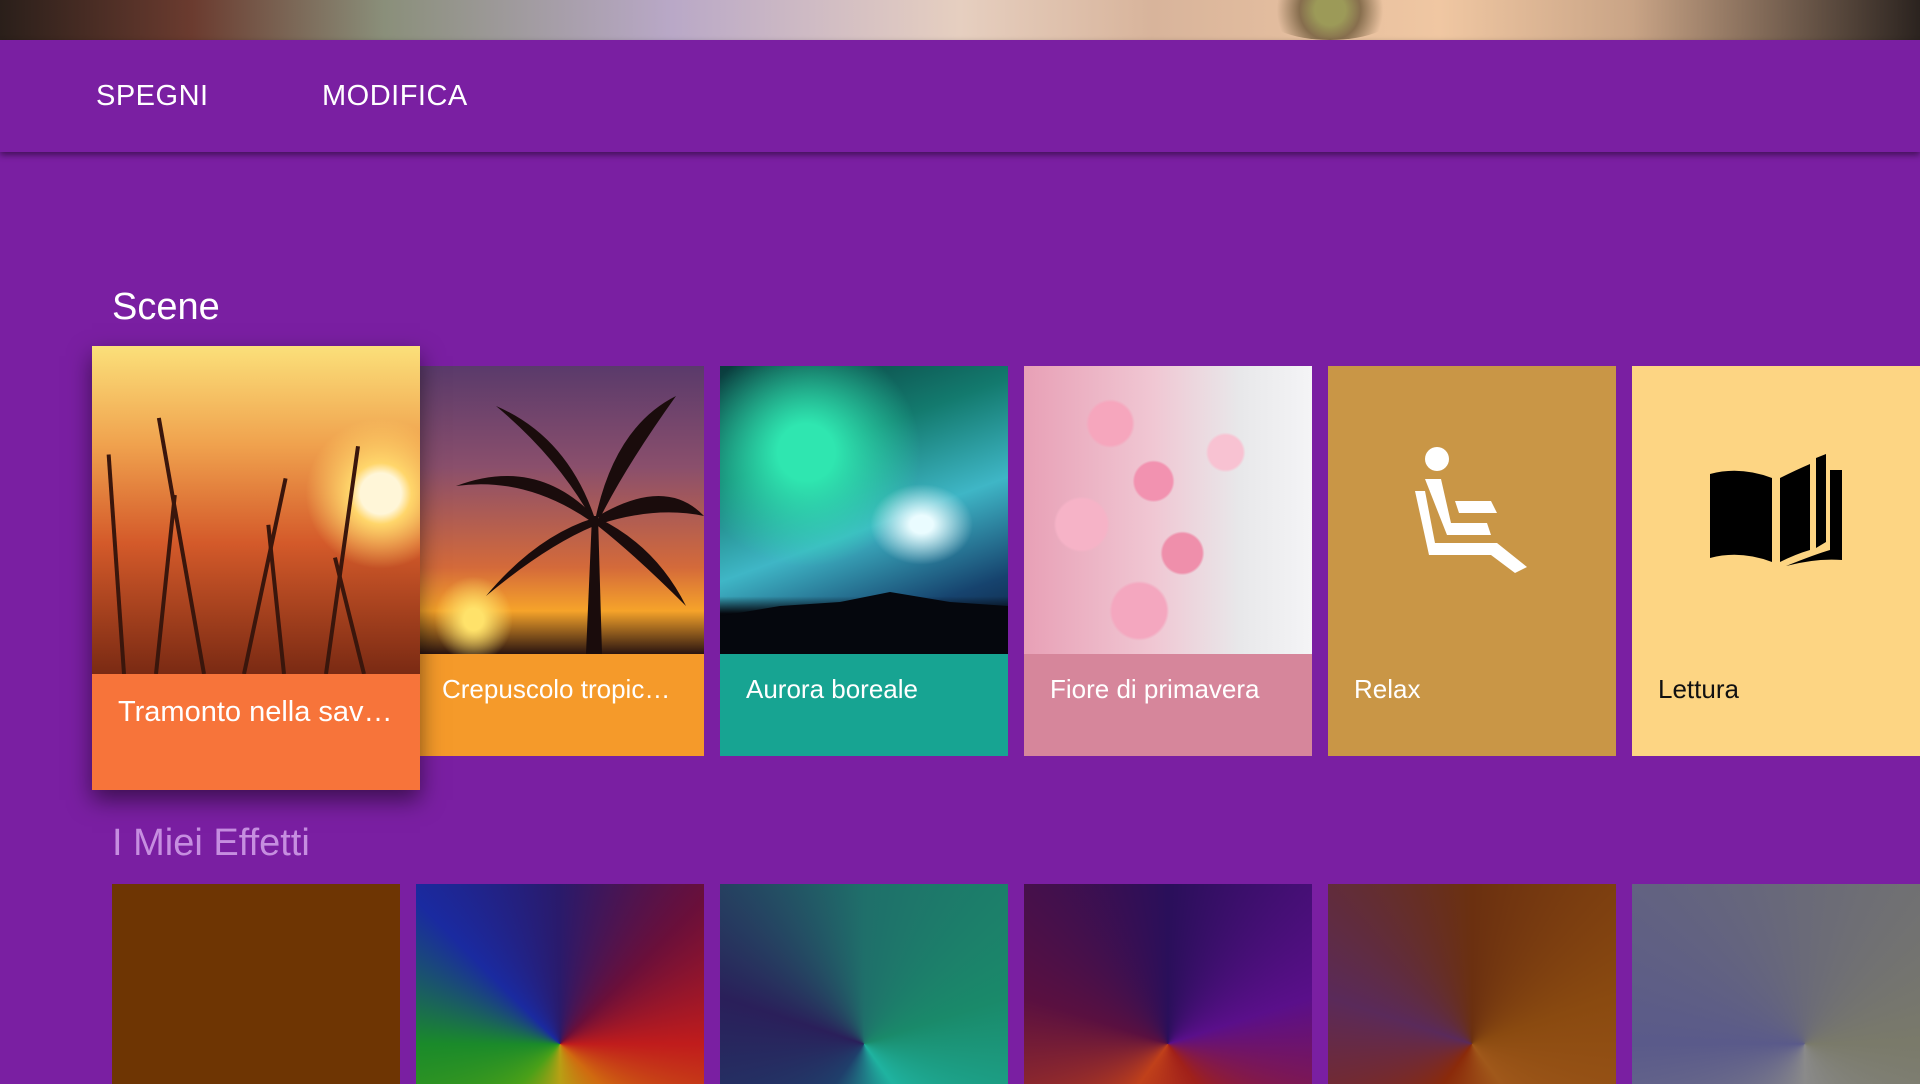  I want to click on cherry-blossom-image, so click(1168, 510).